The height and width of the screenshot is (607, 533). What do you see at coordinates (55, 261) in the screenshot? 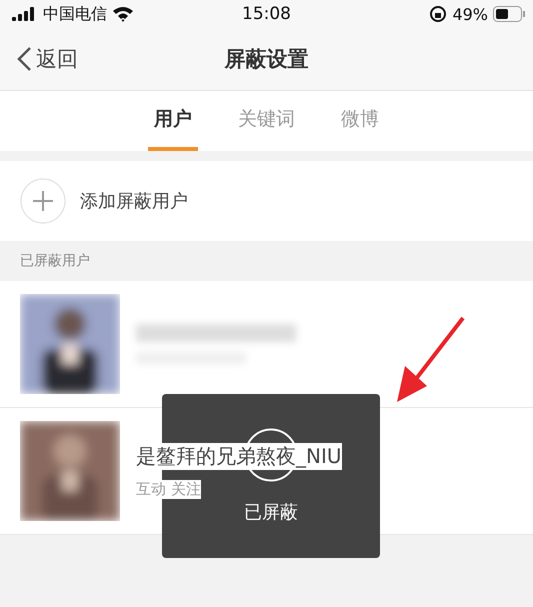
I see `section-header: 已屏蔽用户` at bounding box center [55, 261].